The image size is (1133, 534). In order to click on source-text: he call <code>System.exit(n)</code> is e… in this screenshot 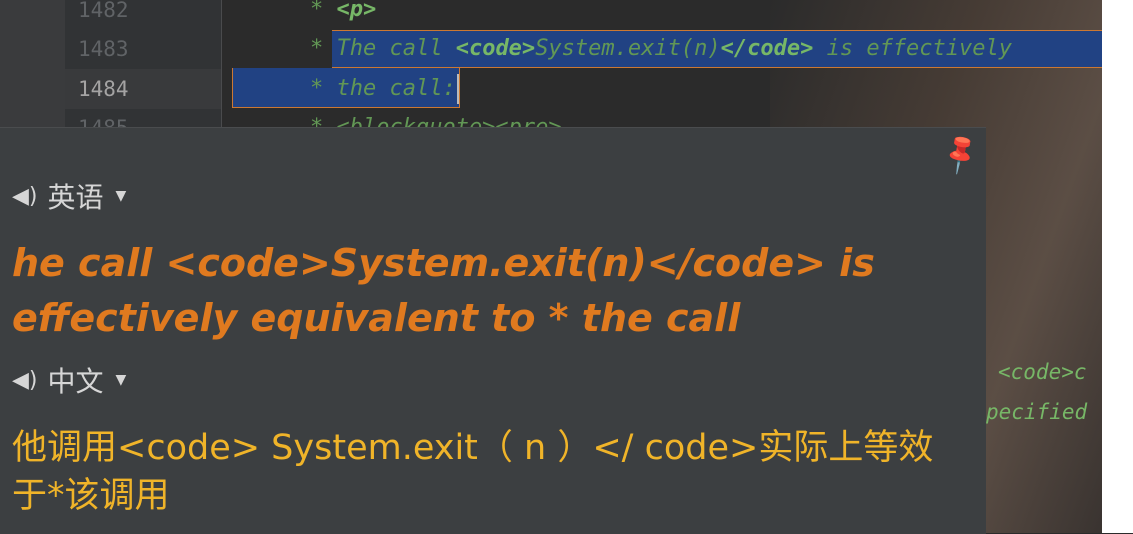, I will do `click(443, 290)`.